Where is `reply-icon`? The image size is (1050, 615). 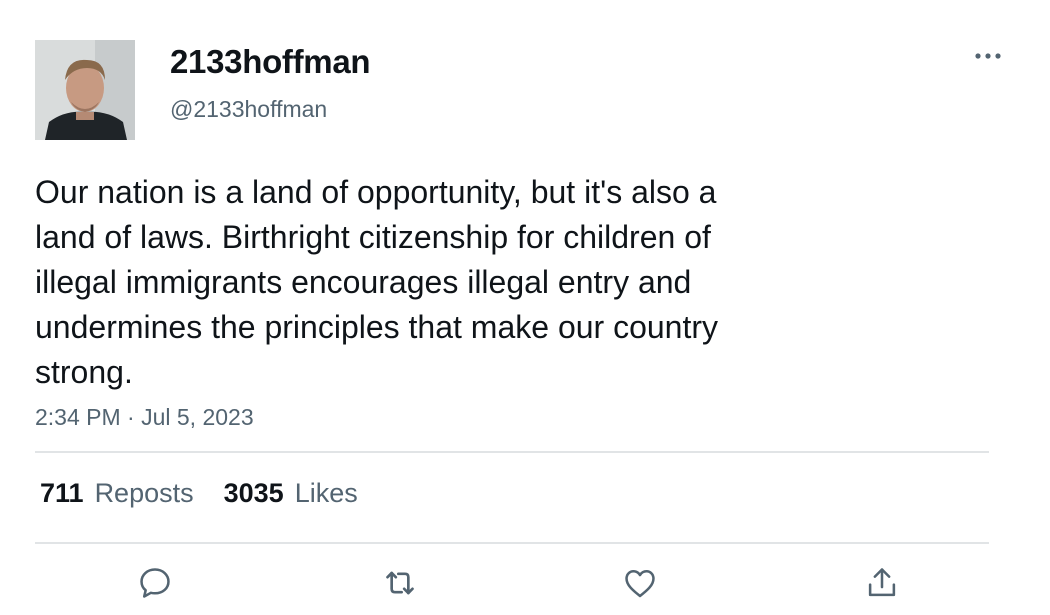
reply-icon is located at coordinates (155, 585).